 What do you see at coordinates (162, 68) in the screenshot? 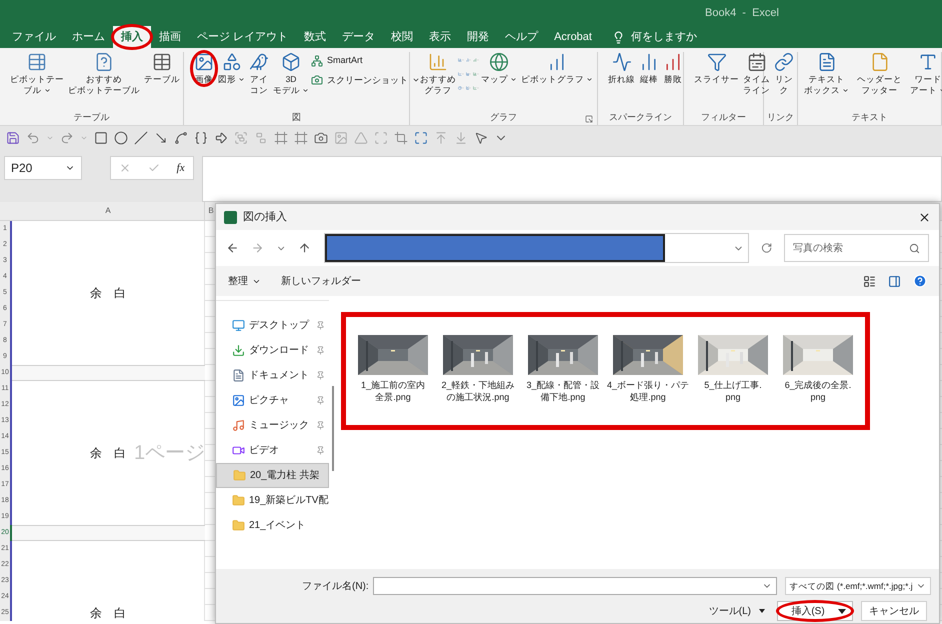
I see `ribbon-button: テーブル` at bounding box center [162, 68].